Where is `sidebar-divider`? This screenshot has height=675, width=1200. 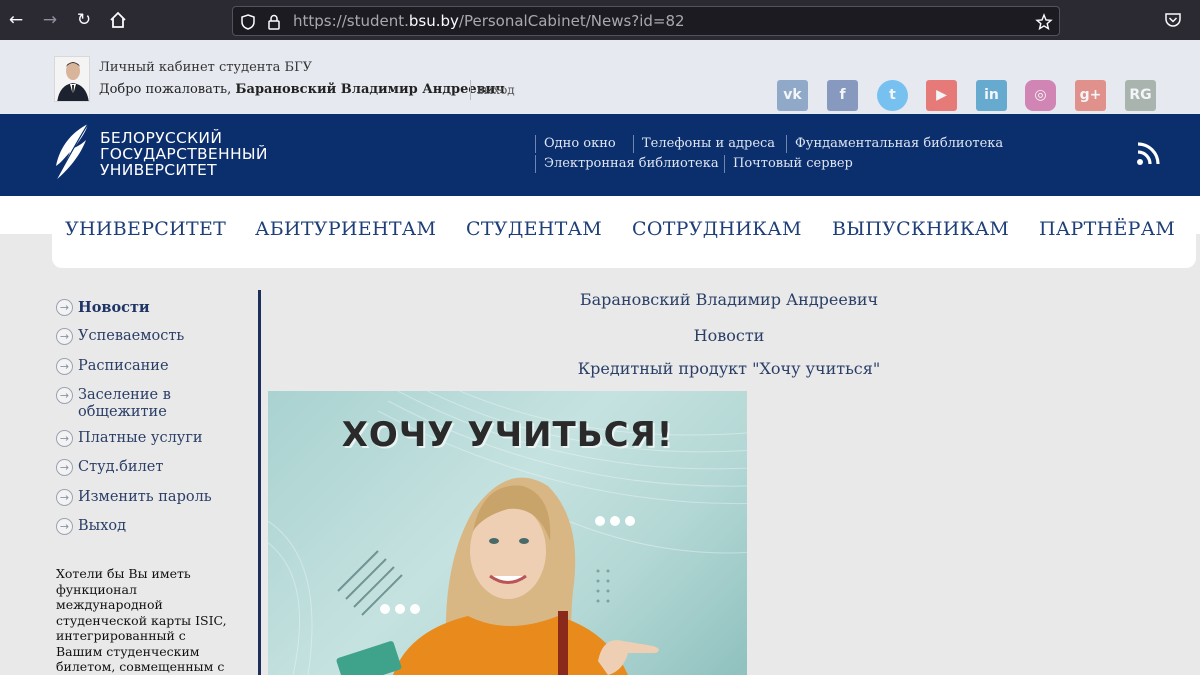
sidebar-divider is located at coordinates (259, 482).